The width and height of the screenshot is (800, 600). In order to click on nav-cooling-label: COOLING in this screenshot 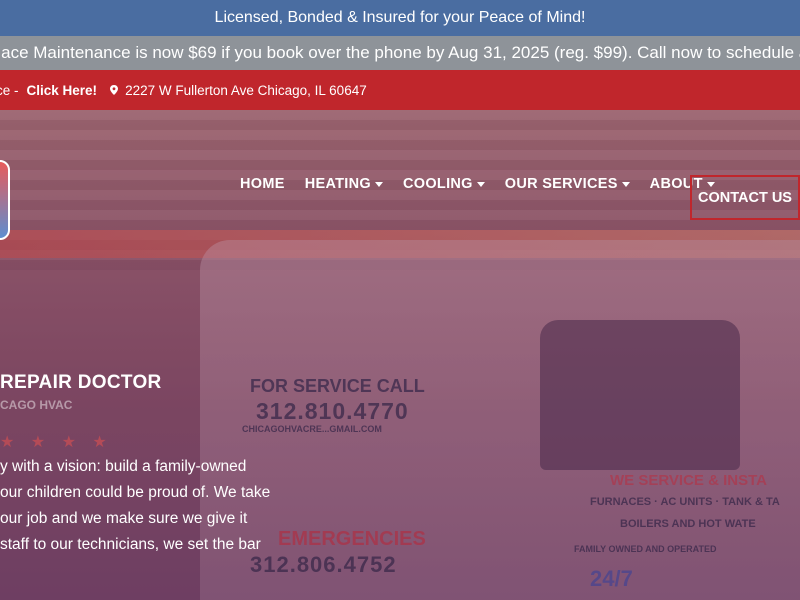, I will do `click(437, 184)`.